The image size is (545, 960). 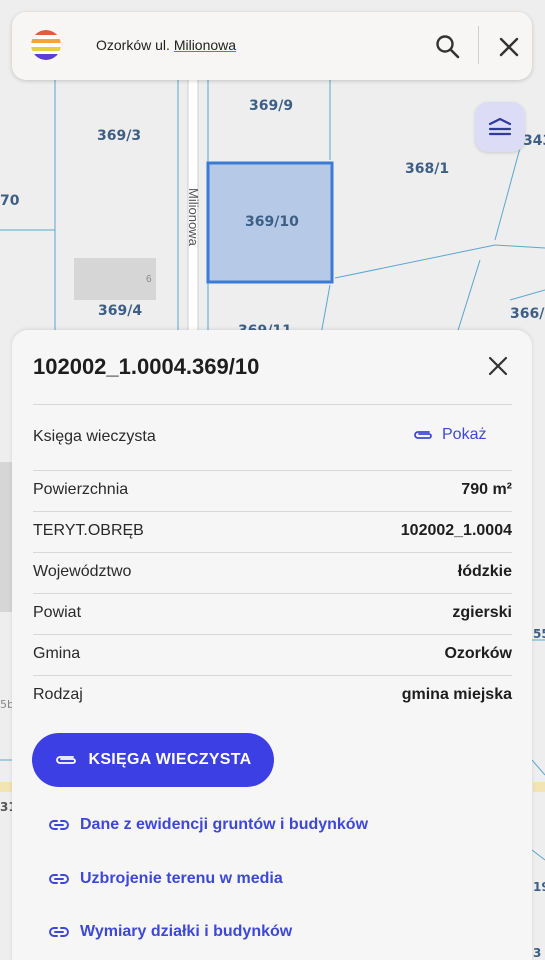 I want to click on land-register-button-label: KSIĘGA WIECZYSTA, so click(x=170, y=759).